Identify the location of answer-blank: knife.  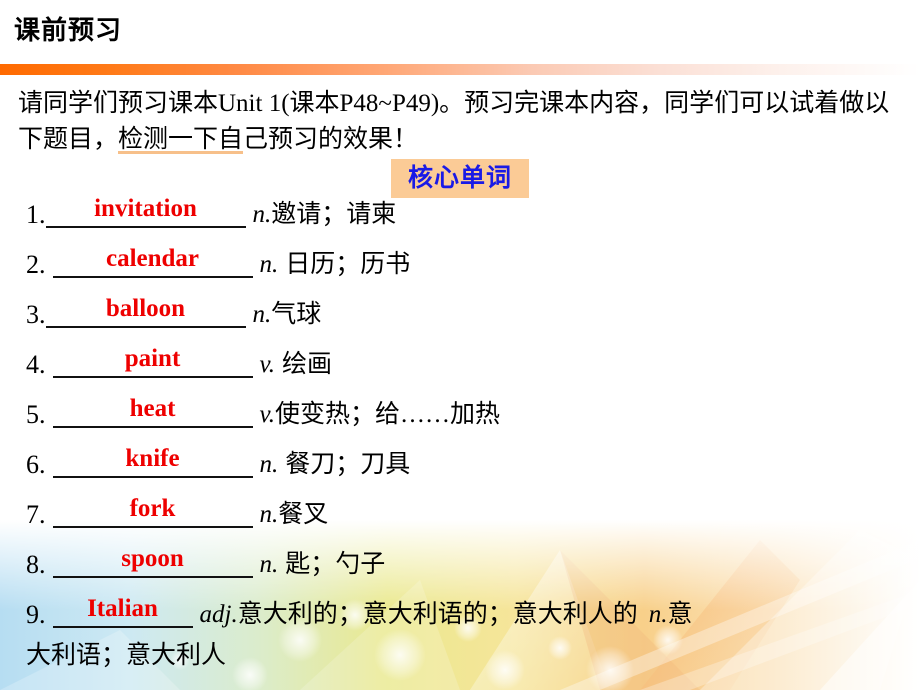
(152, 463).